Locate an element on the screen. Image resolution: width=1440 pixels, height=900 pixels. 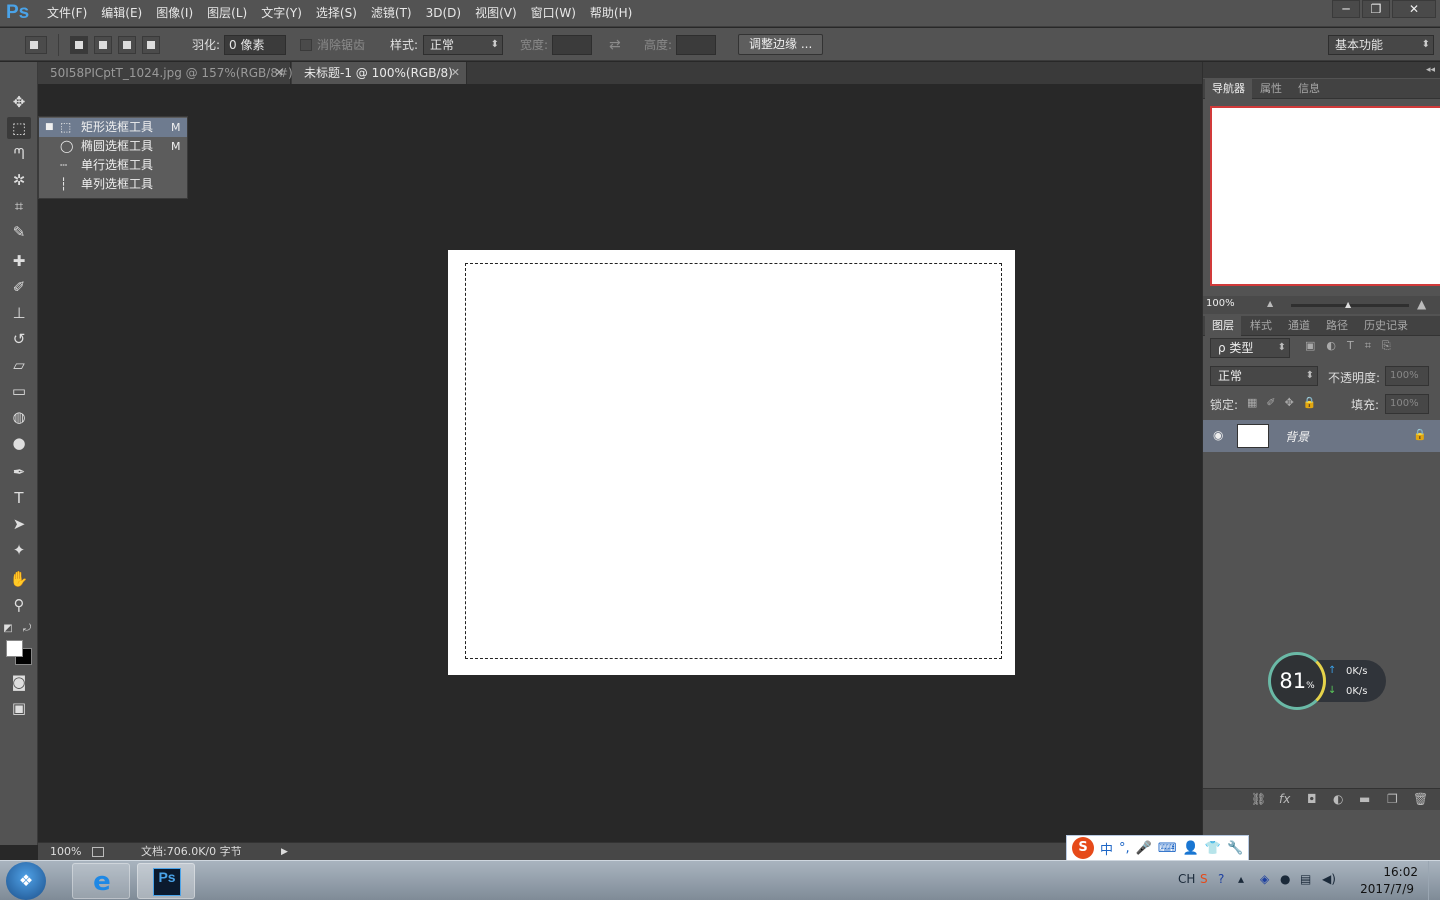
minimize-button: ─ is located at coordinates (1346, 9).